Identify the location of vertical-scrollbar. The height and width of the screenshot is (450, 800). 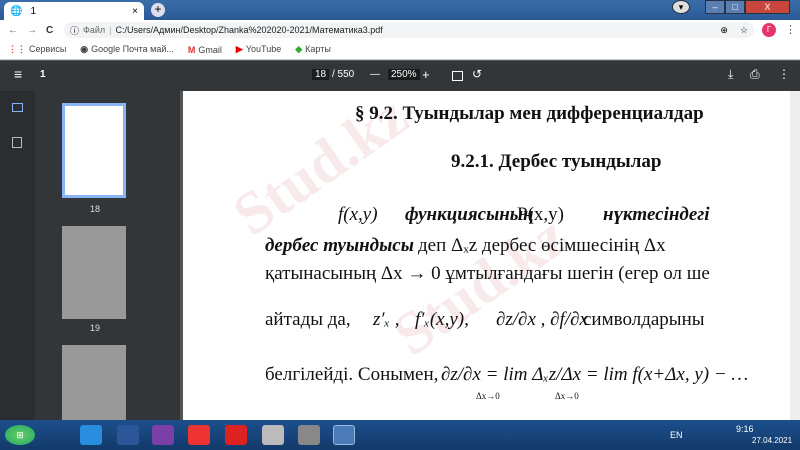
(795, 255).